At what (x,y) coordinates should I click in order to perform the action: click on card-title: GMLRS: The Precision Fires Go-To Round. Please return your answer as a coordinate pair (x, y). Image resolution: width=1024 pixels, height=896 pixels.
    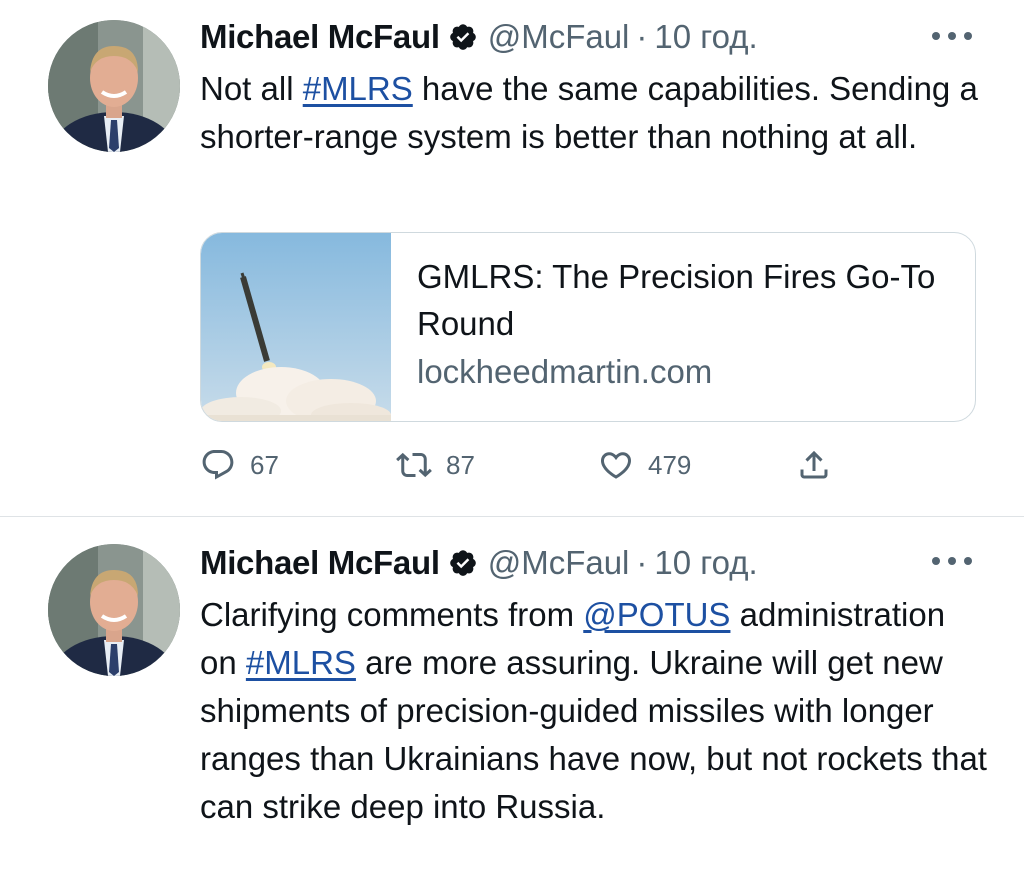
    Looking at the image, I should click on (676, 300).